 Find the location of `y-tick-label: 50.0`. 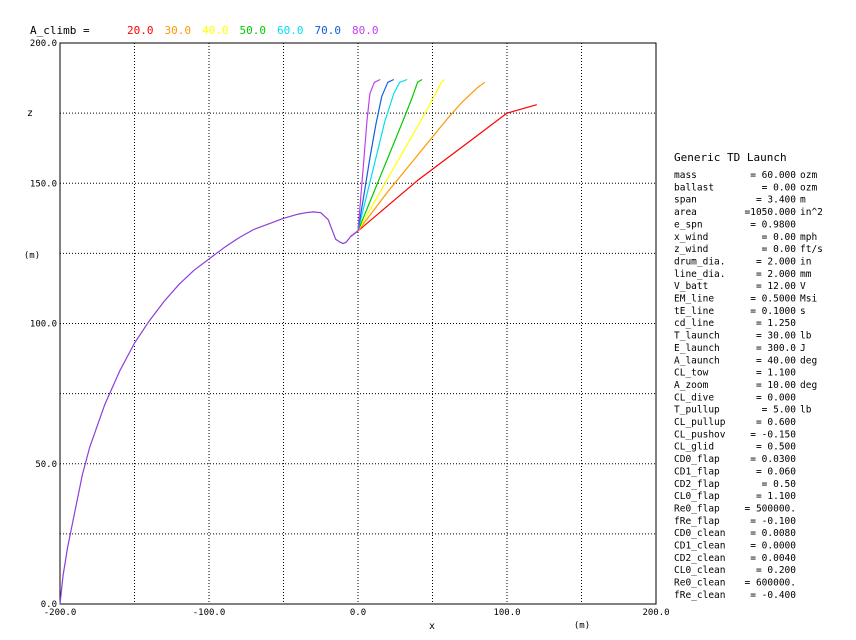

y-tick-label: 50.0 is located at coordinates (46, 465).